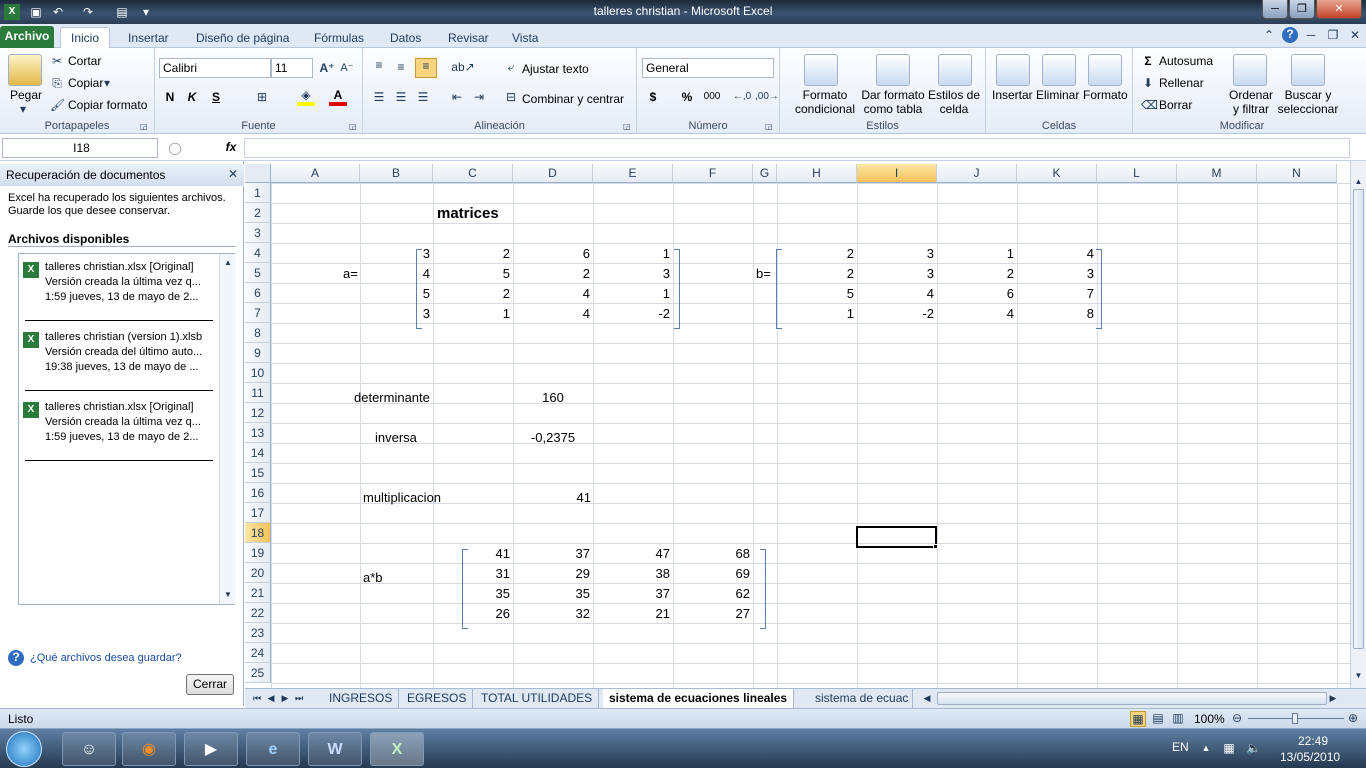 Image resolution: width=1366 pixels, height=768 pixels. What do you see at coordinates (426, 68) in the screenshot?
I see `align-bottom-icon: ≡` at bounding box center [426, 68].